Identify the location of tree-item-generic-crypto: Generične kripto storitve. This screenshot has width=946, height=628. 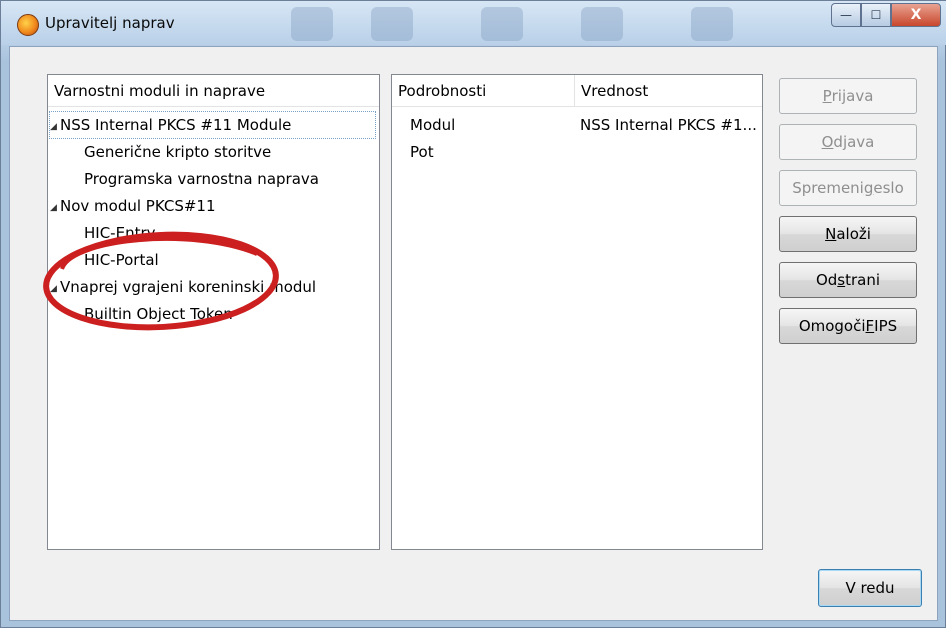
(177, 152).